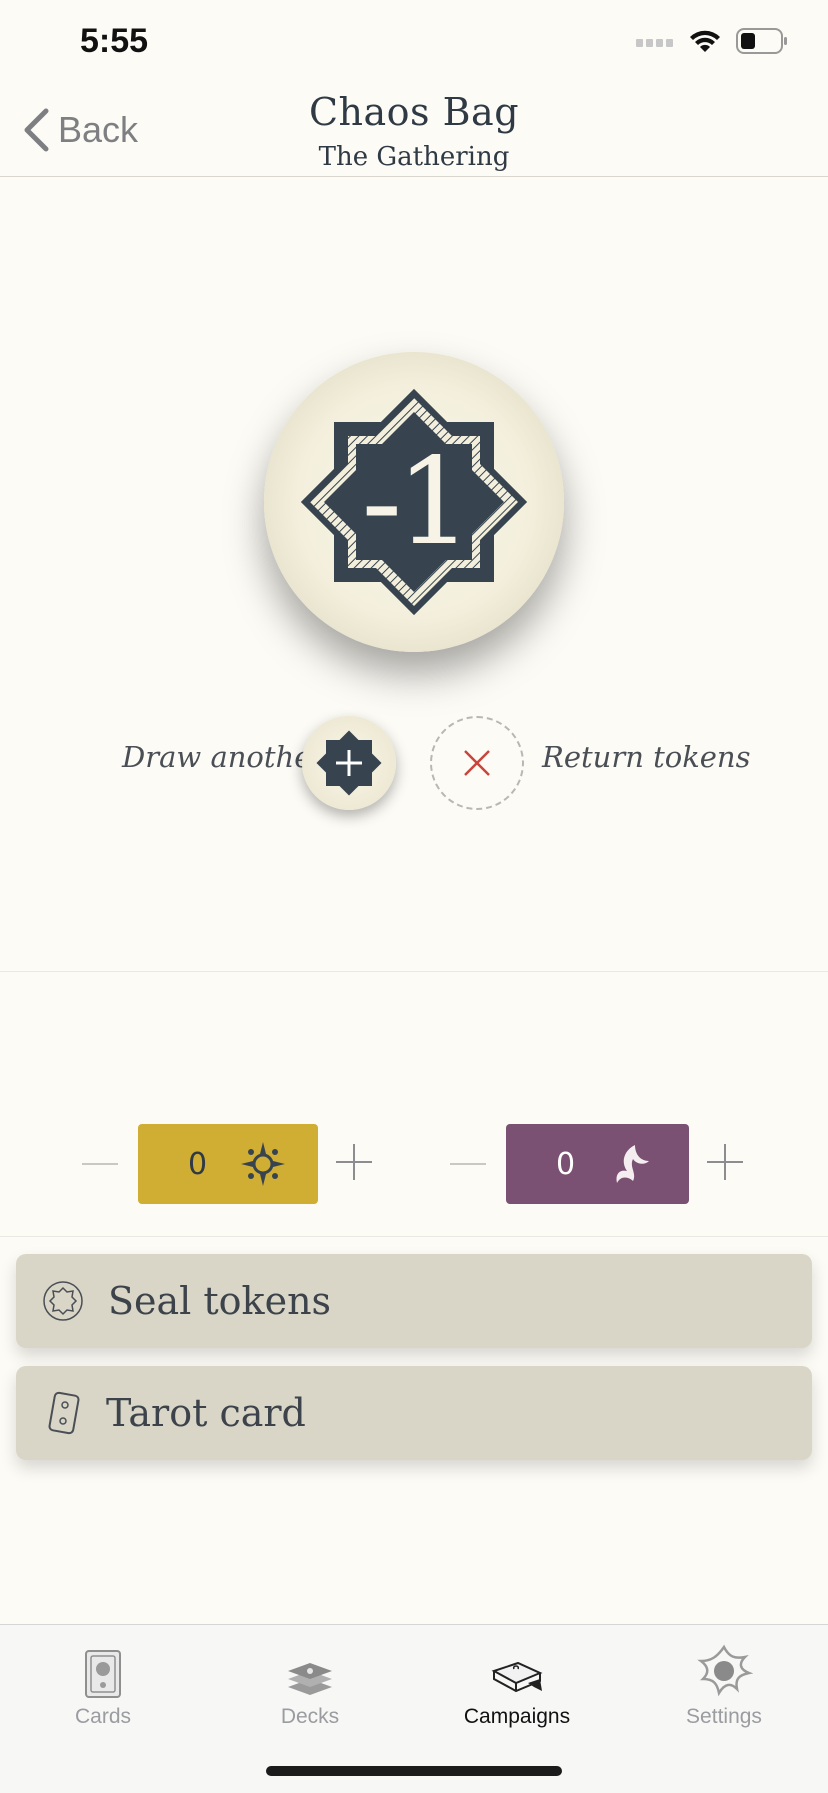 This screenshot has height=1793, width=828. I want to click on tab-decks: Decks, so click(310, 1685).